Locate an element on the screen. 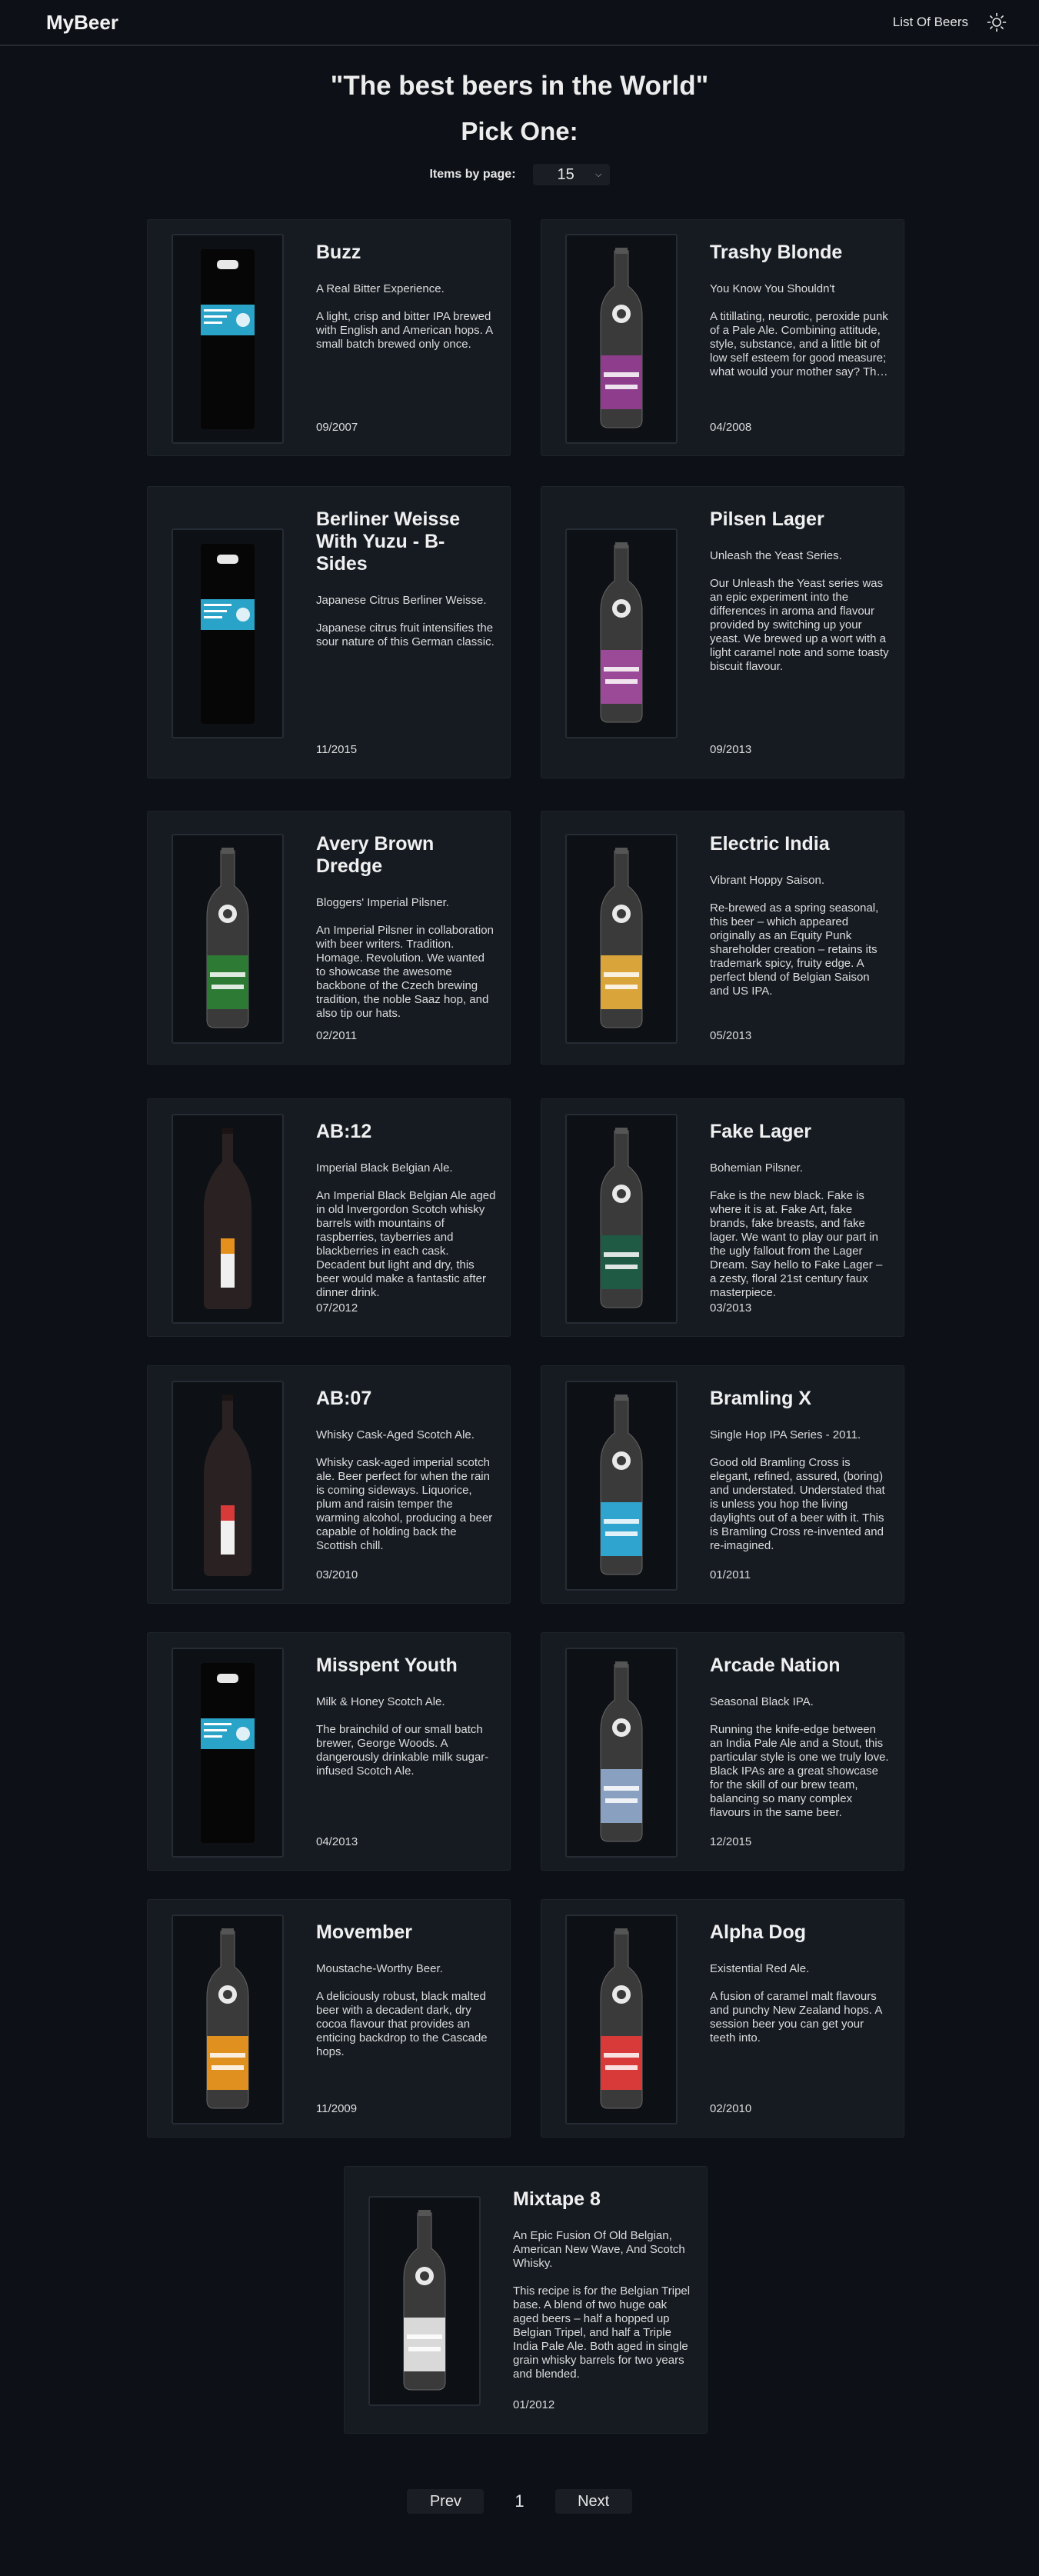  beer-name: Bramling X is located at coordinates (760, 1398).